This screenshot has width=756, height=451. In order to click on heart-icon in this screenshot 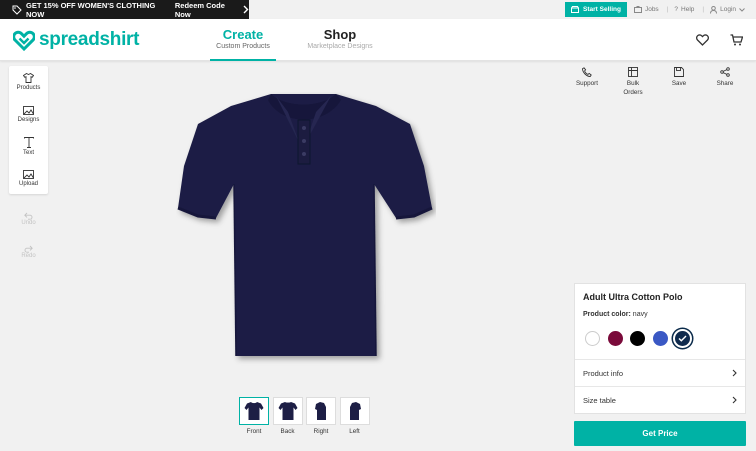, I will do `click(702, 42)`.